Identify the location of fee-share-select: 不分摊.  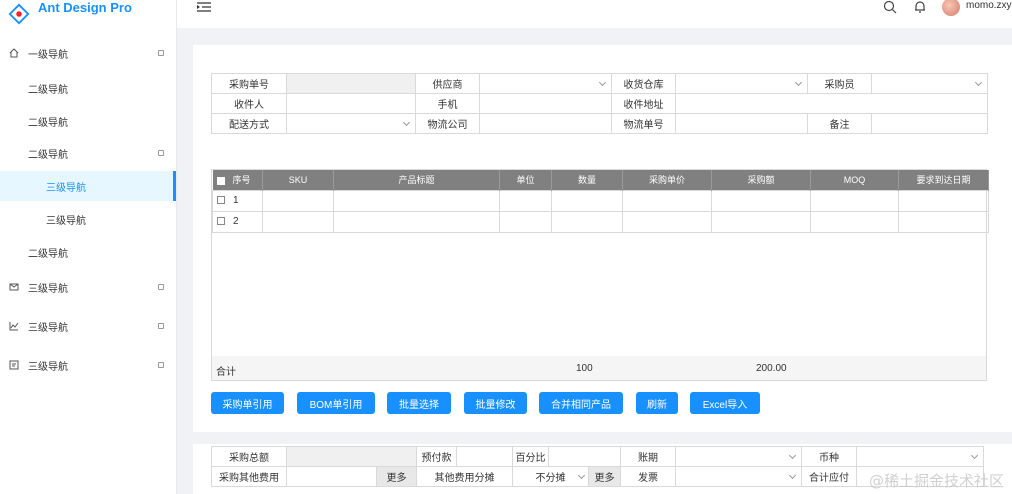
(550, 476).